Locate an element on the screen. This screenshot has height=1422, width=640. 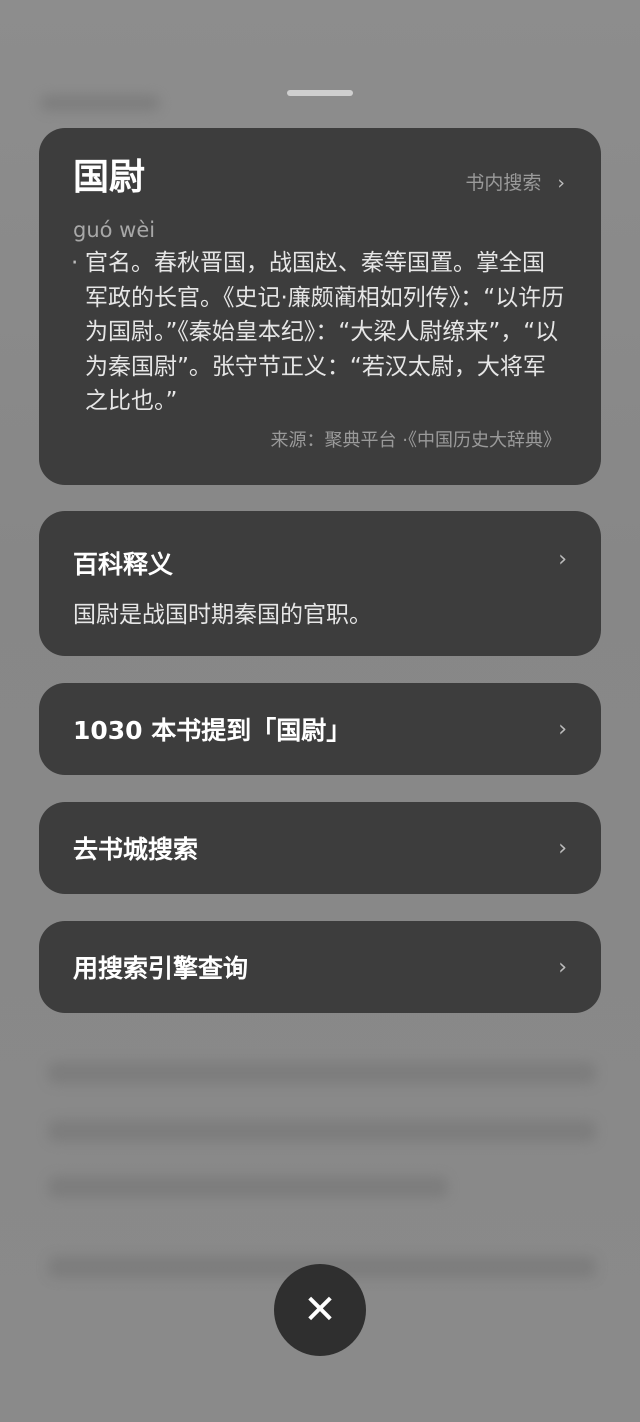
bookstore-search-button: 去书城搜索 › is located at coordinates (320, 848).